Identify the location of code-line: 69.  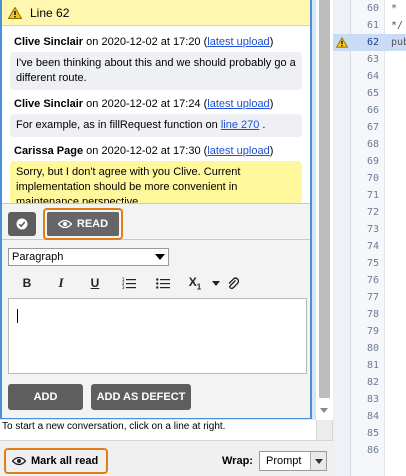
(369, 161).